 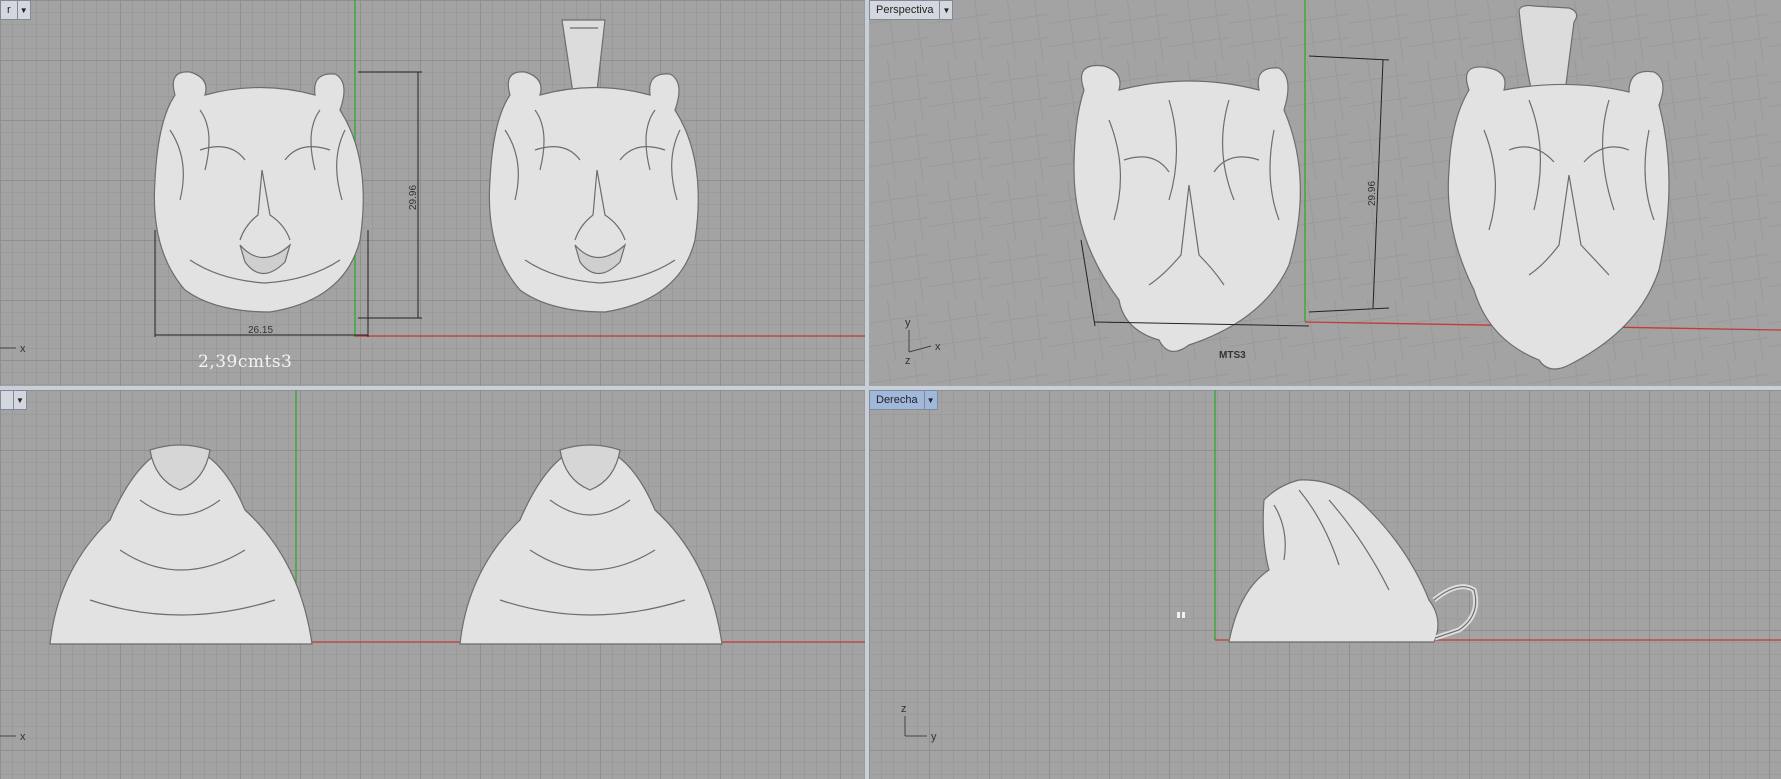 What do you see at coordinates (245, 362) in the screenshot?
I see `watermark-volume: 2,39cmts3` at bounding box center [245, 362].